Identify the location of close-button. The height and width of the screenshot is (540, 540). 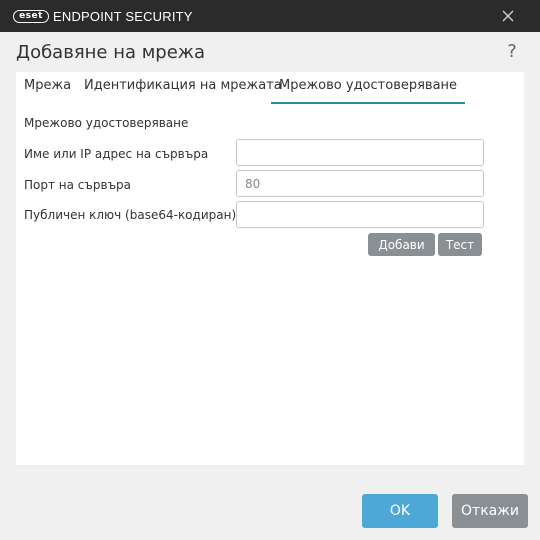
(508, 16).